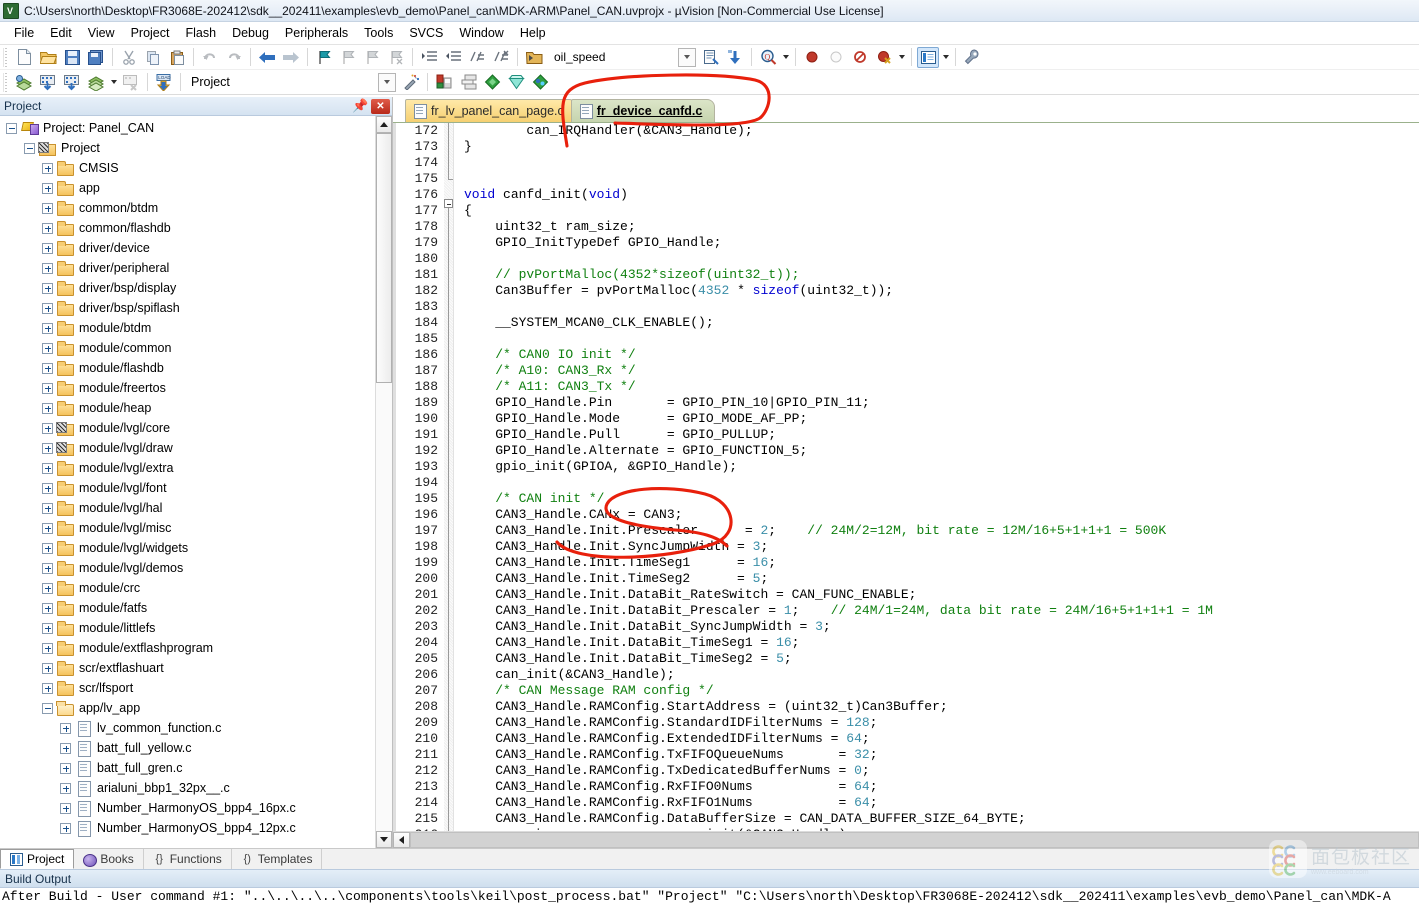 Image resolution: width=1419 pixels, height=914 pixels. Describe the element at coordinates (501, 57) in the screenshot. I see `uncomment-icon` at that location.